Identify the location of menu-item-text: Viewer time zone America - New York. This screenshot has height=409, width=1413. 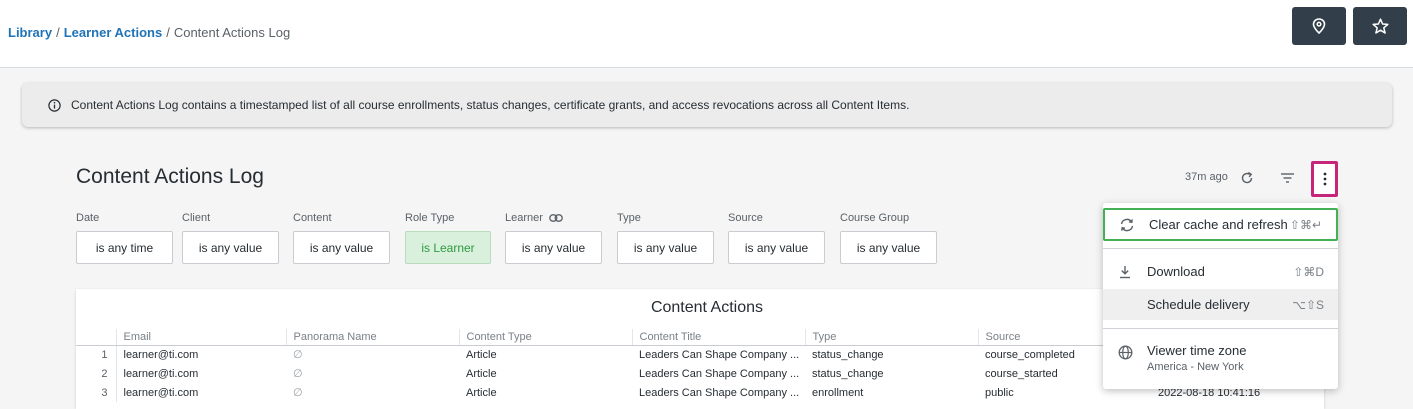
(1196, 358).